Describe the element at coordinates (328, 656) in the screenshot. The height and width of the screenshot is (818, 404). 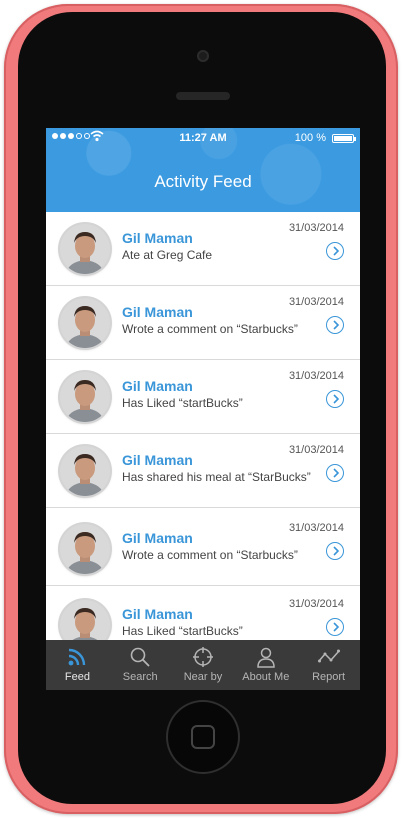
I see `line-chart-icon` at that location.